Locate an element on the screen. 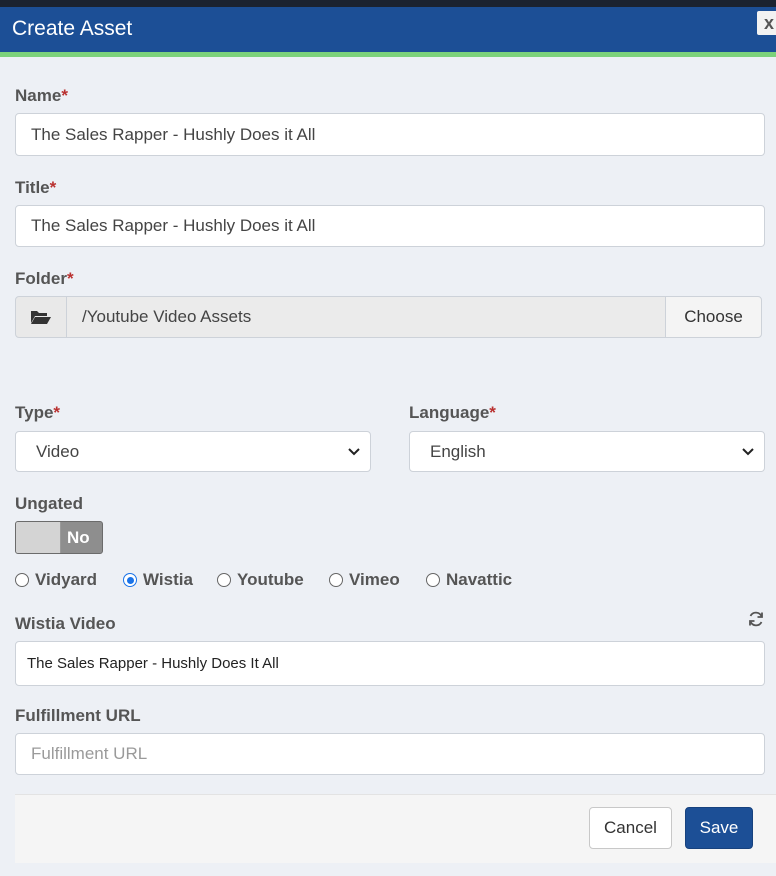 This screenshot has height=876, width=776. dialog-title: Create Asset is located at coordinates (72, 28).